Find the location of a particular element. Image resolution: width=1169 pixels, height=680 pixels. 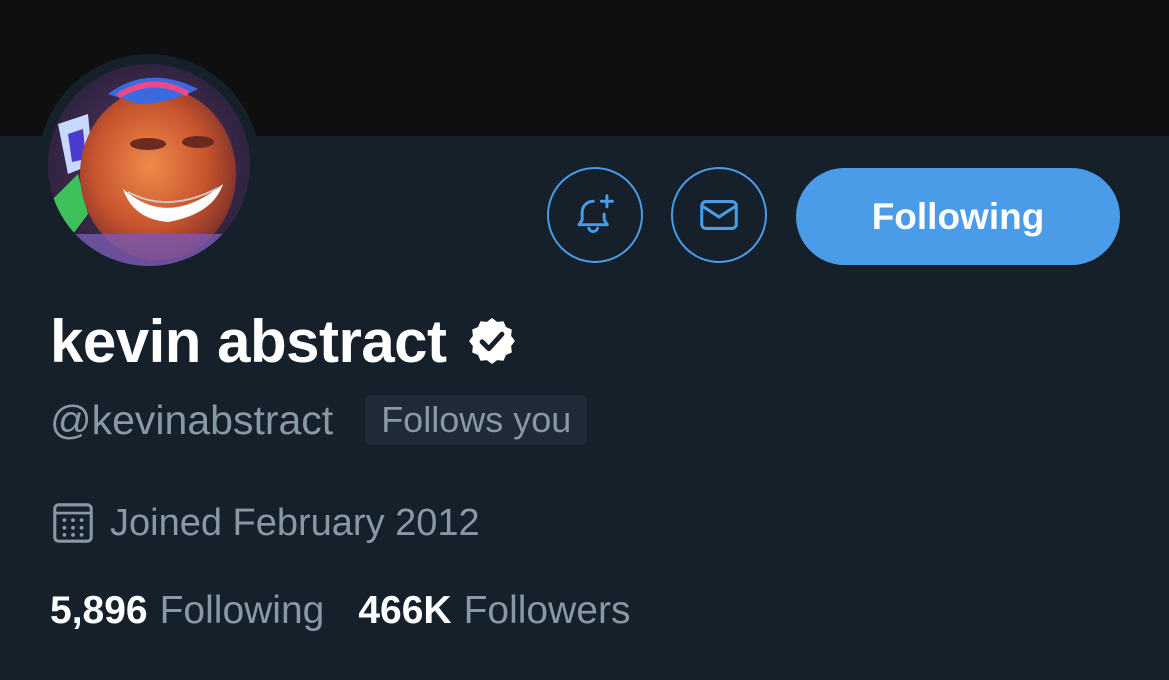

message-button is located at coordinates (719, 215).